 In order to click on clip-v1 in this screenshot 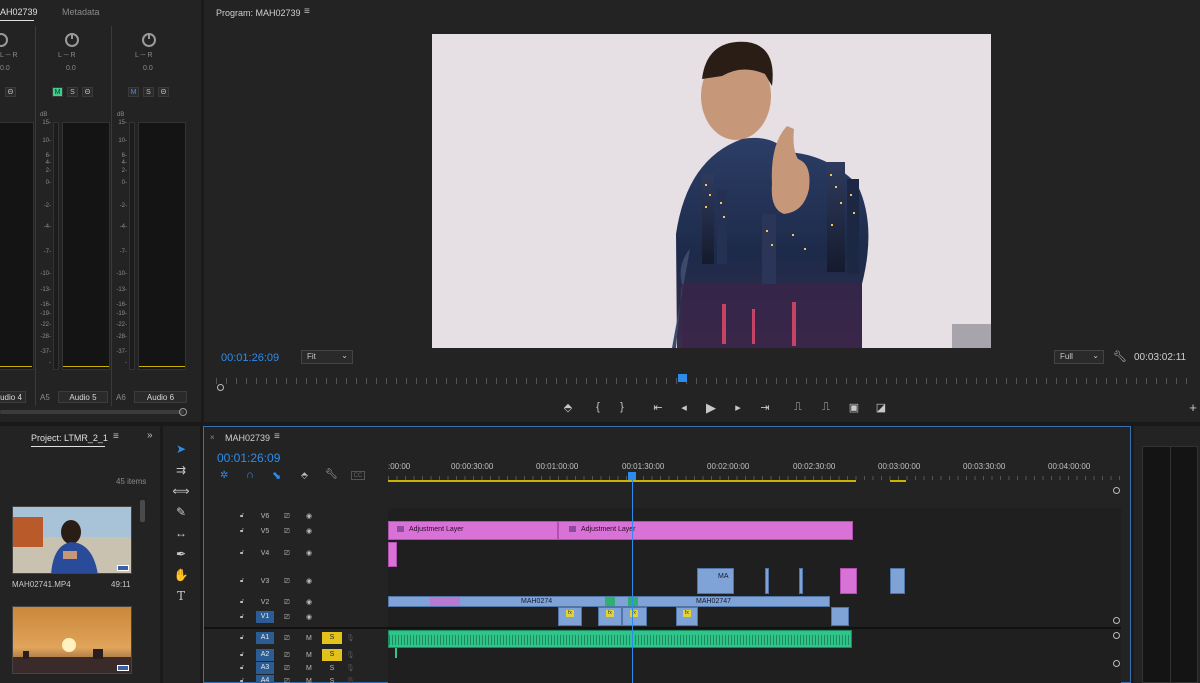, I will do `click(840, 616)`.